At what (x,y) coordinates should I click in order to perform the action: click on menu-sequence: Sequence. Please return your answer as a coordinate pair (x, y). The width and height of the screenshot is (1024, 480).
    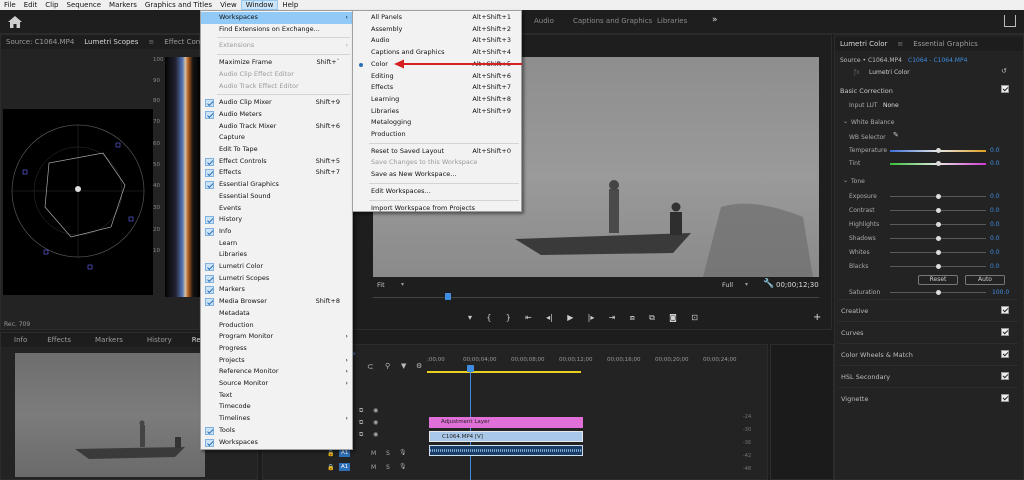
    Looking at the image, I should click on (84, 5).